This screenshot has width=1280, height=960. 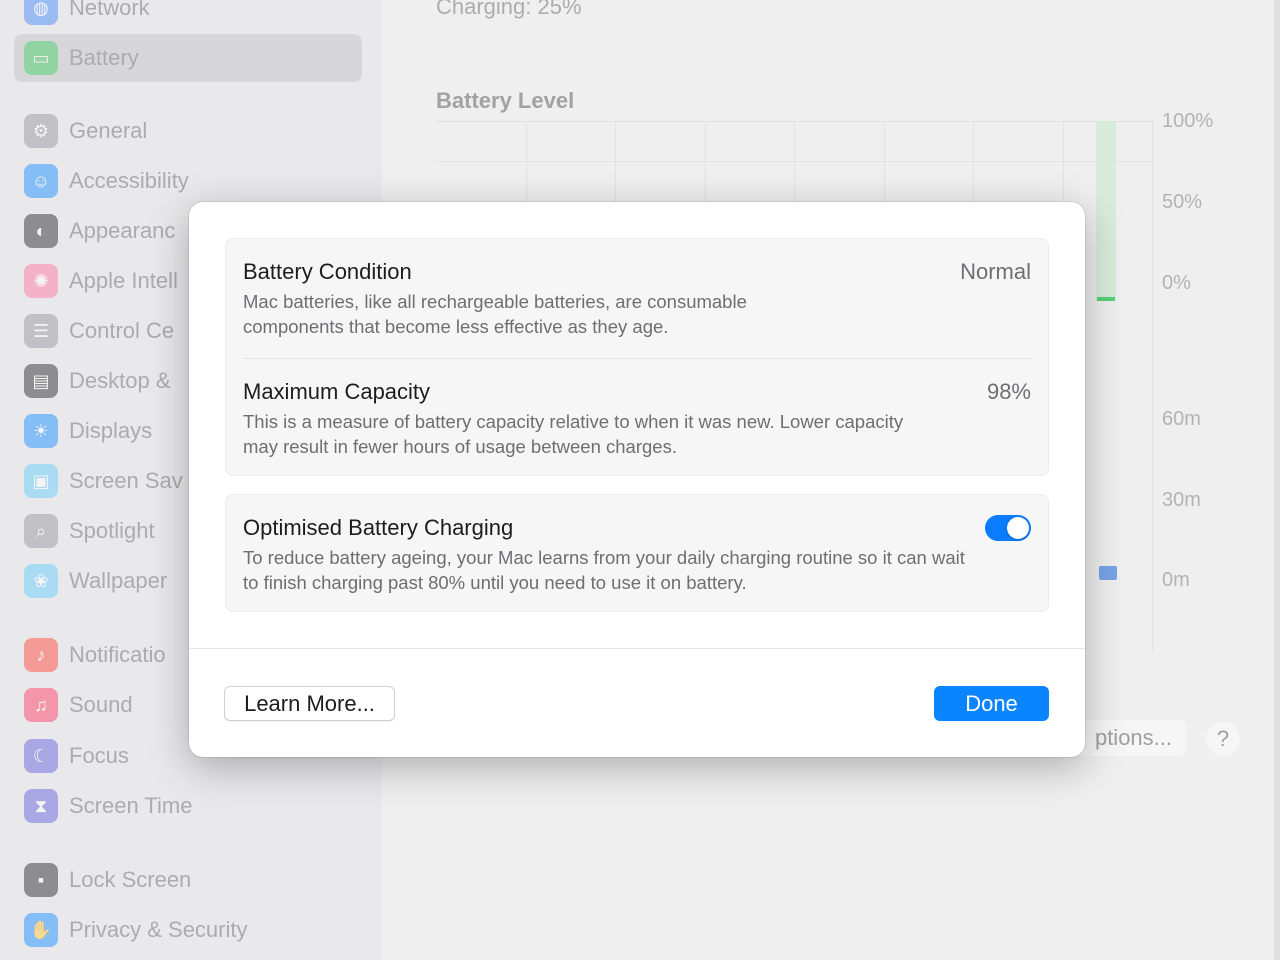 I want to click on toggle-knob, so click(x=1018, y=528).